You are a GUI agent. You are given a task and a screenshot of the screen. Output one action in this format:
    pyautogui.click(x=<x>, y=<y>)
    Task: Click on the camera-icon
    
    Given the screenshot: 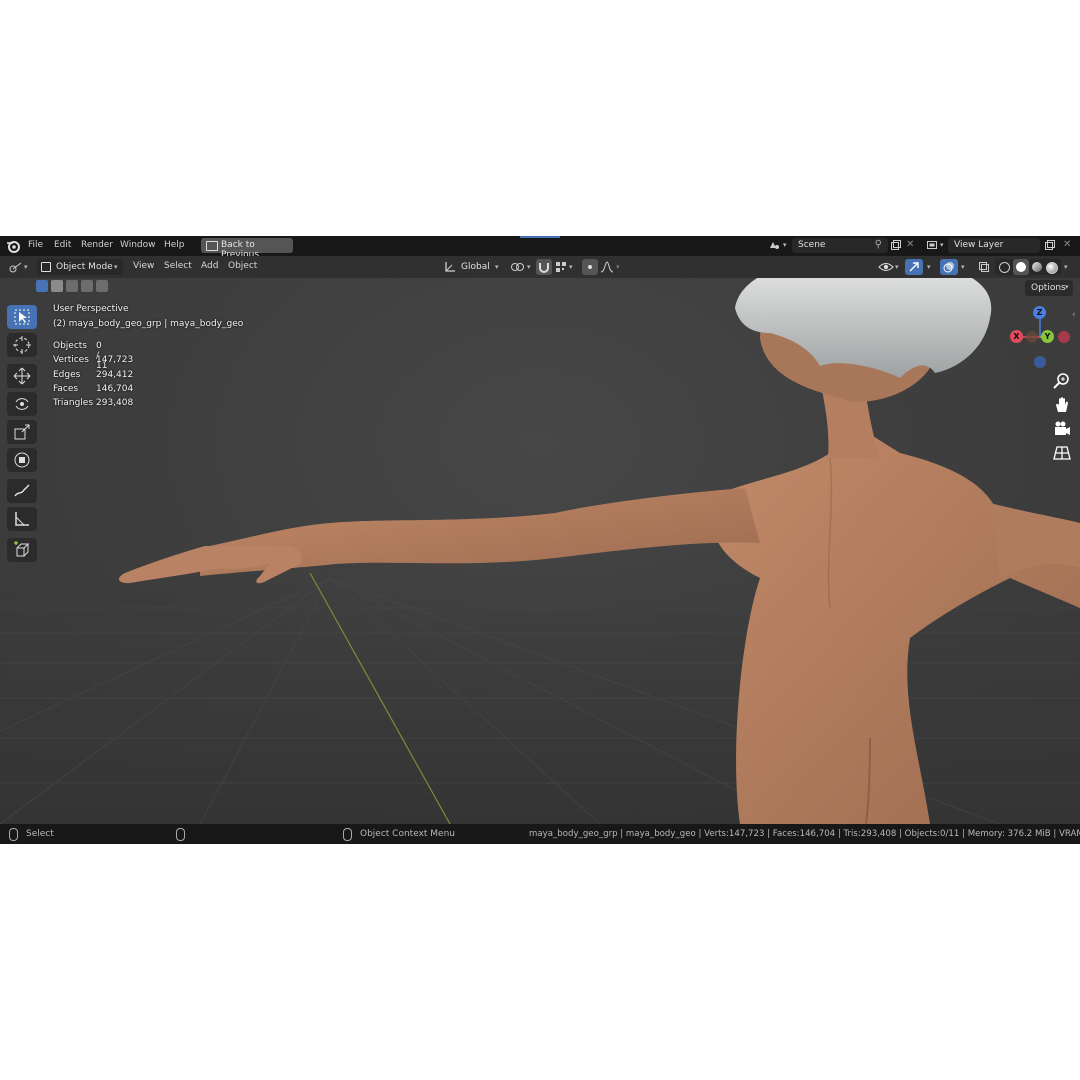 What is the action you would take?
    pyautogui.click(x=1062, y=429)
    